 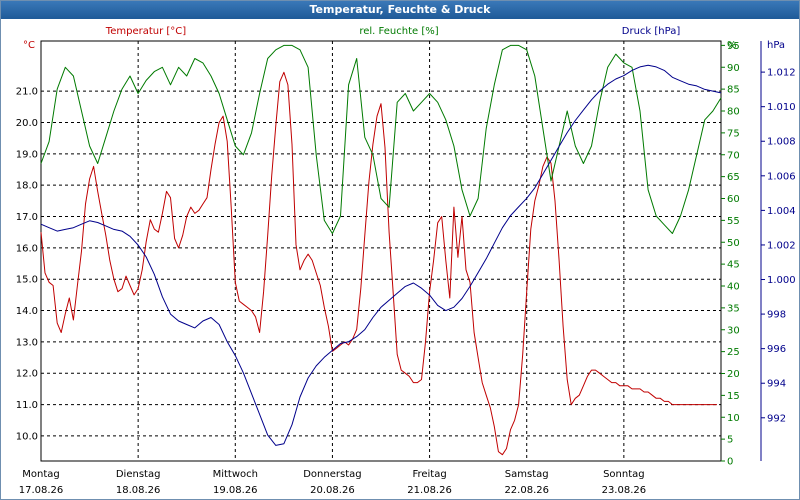 I want to click on humidity-tick-label: 15, so click(x=733, y=396).